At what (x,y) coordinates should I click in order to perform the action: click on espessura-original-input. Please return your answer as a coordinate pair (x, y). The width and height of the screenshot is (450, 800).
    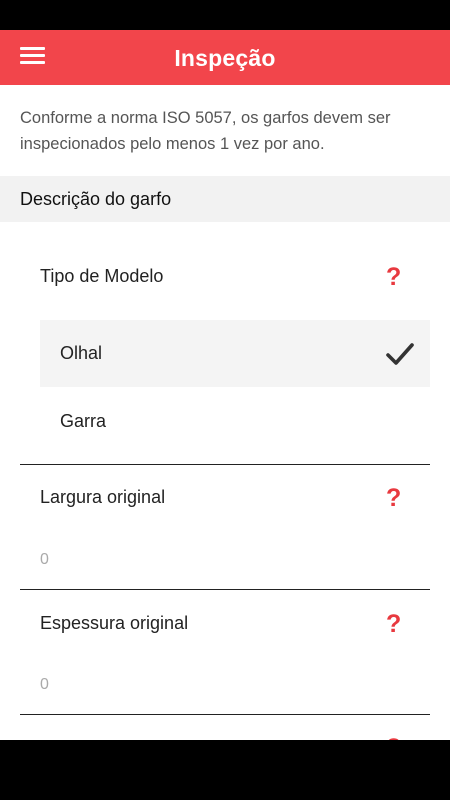
    Looking at the image, I should click on (230, 685).